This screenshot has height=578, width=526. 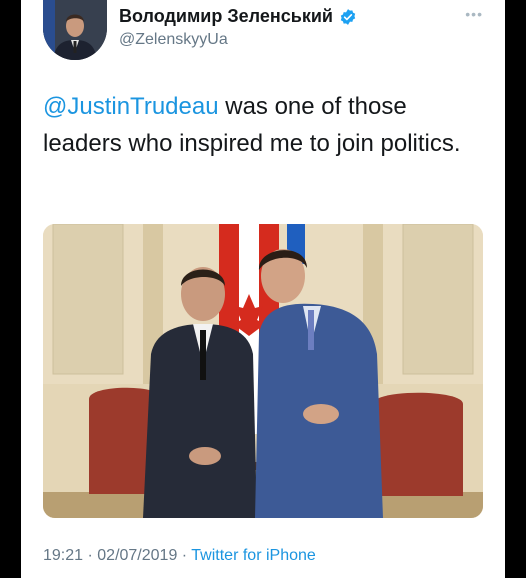 I want to click on verified-badge-icon, so click(x=348, y=17).